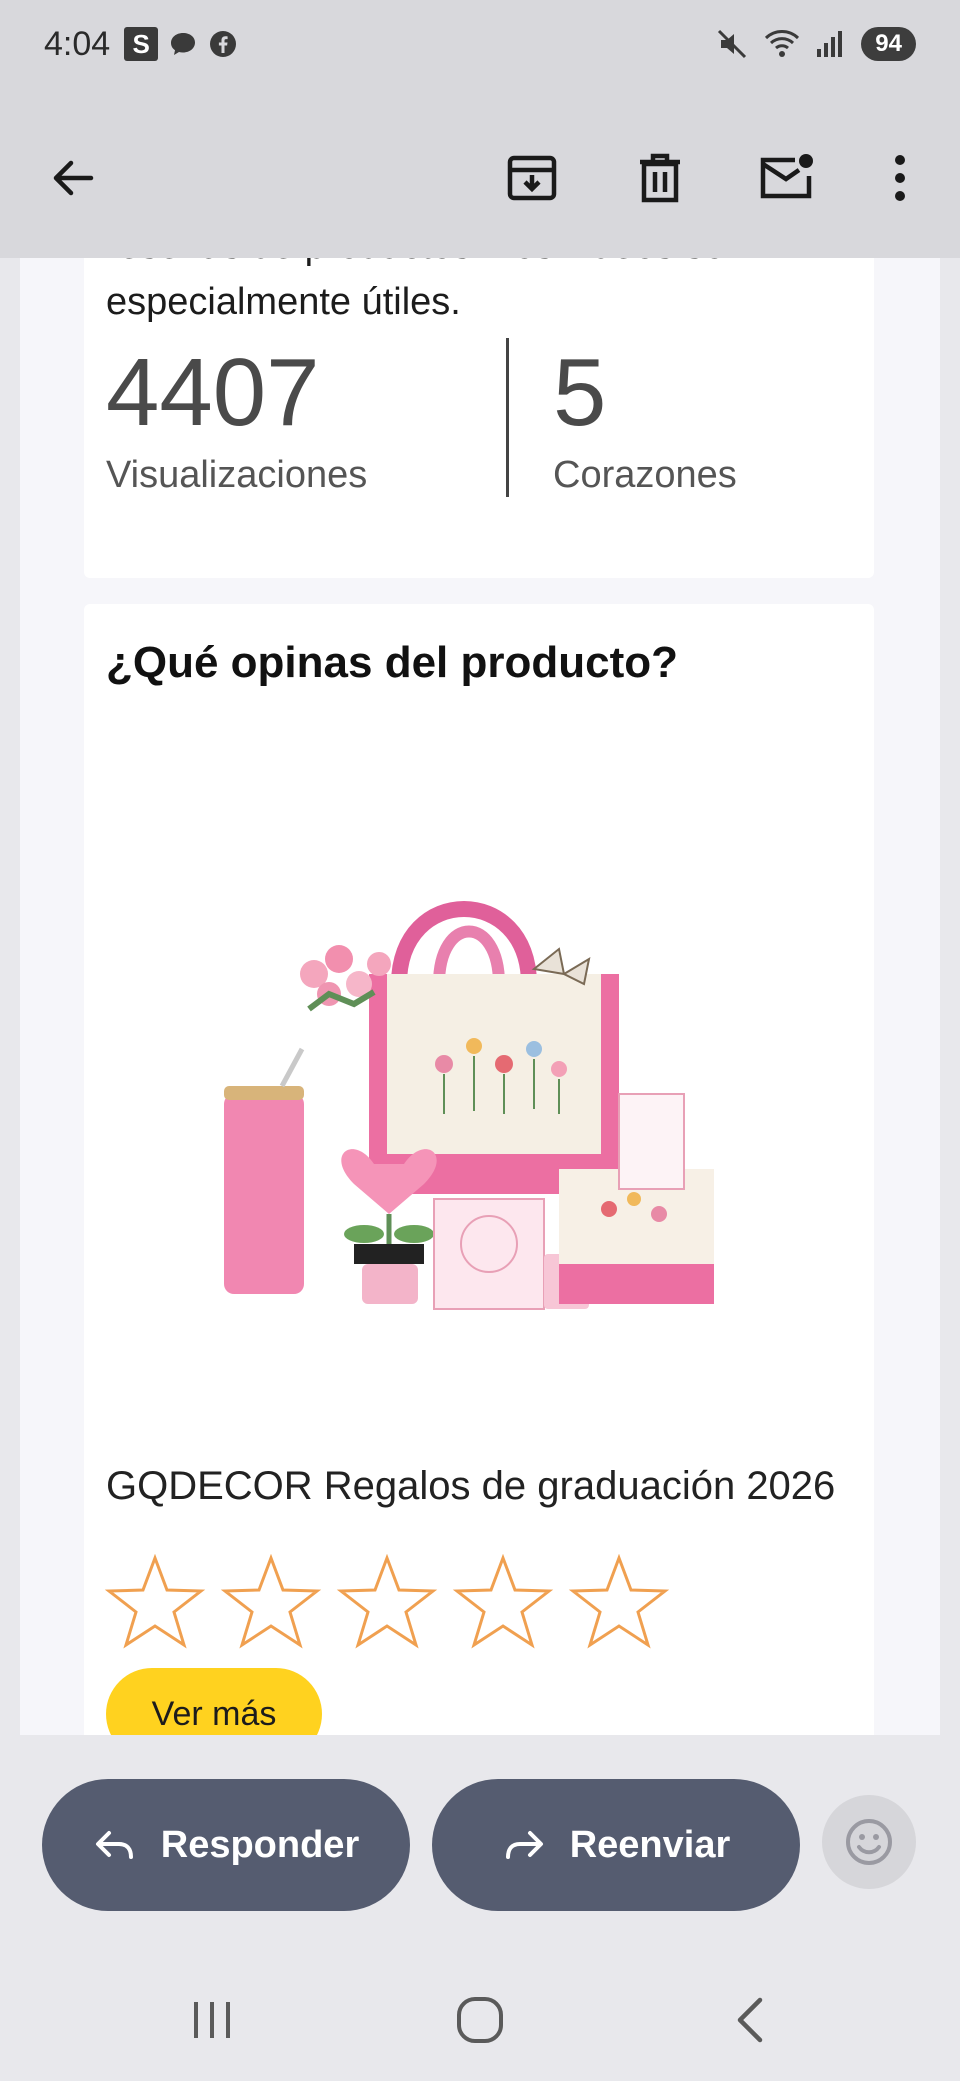 Image resolution: width=960 pixels, height=2081 pixels. What do you see at coordinates (141, 44) in the screenshot?
I see `s-app-icon: S` at bounding box center [141, 44].